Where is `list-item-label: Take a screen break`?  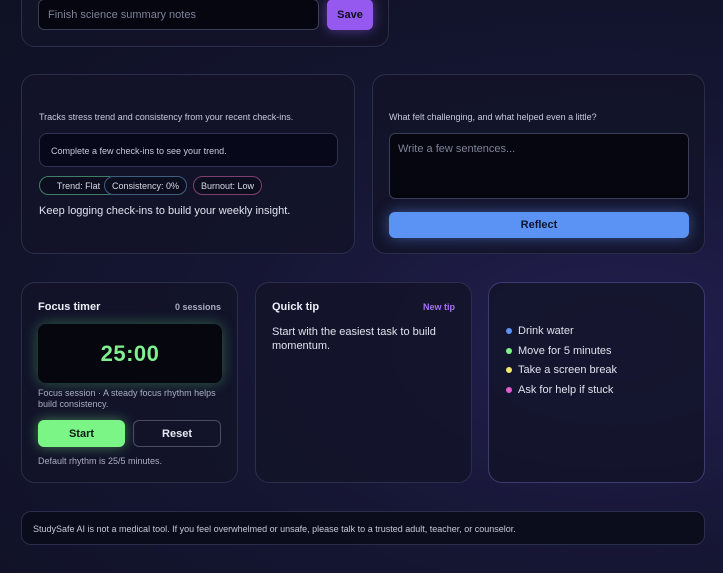
list-item-label: Take a screen break is located at coordinates (568, 370).